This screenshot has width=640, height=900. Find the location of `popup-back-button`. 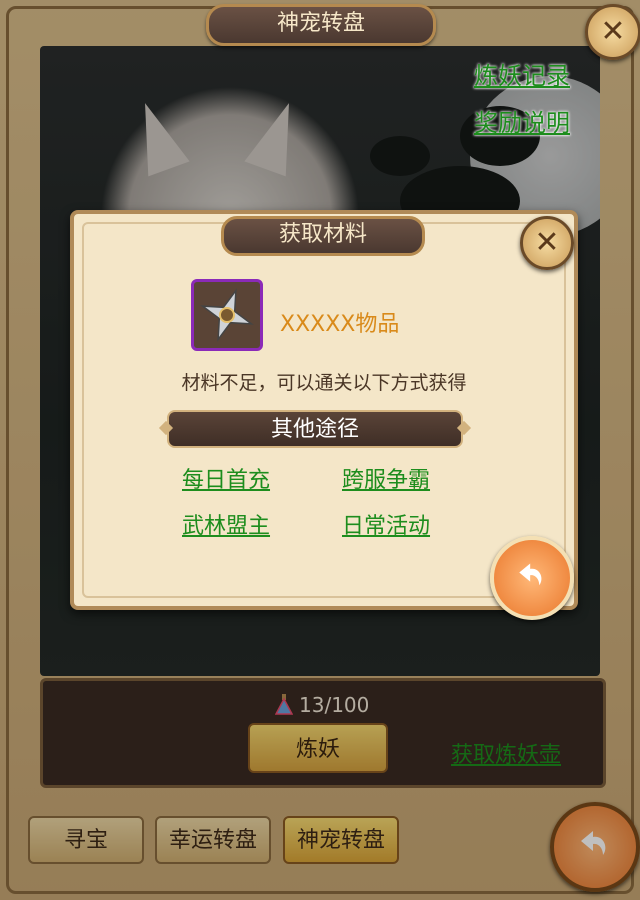

popup-back-button is located at coordinates (532, 578).